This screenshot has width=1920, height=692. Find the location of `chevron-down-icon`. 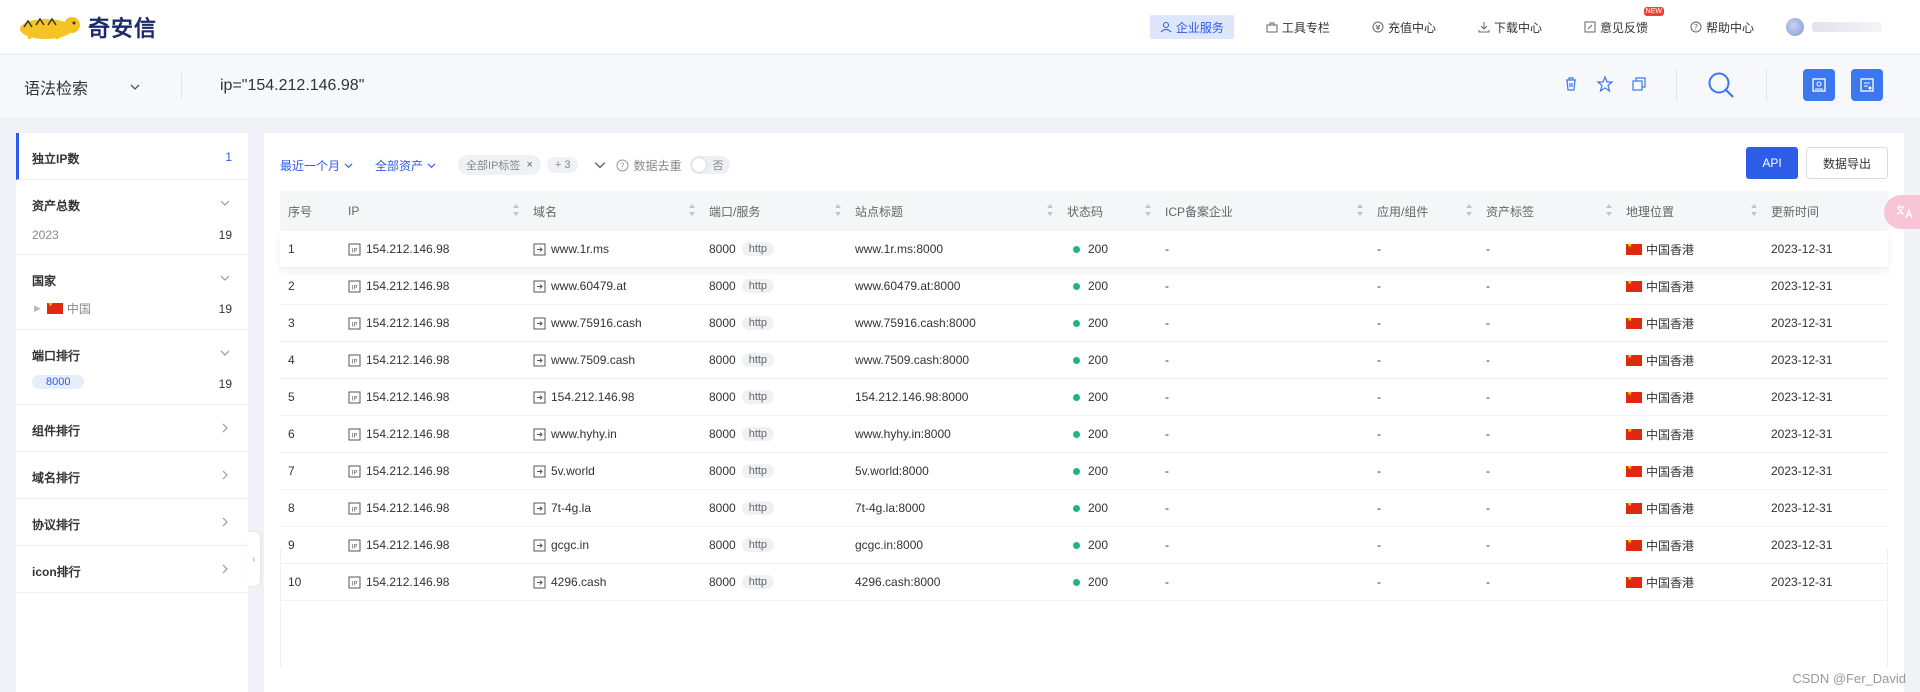

chevron-down-icon is located at coordinates (600, 165).